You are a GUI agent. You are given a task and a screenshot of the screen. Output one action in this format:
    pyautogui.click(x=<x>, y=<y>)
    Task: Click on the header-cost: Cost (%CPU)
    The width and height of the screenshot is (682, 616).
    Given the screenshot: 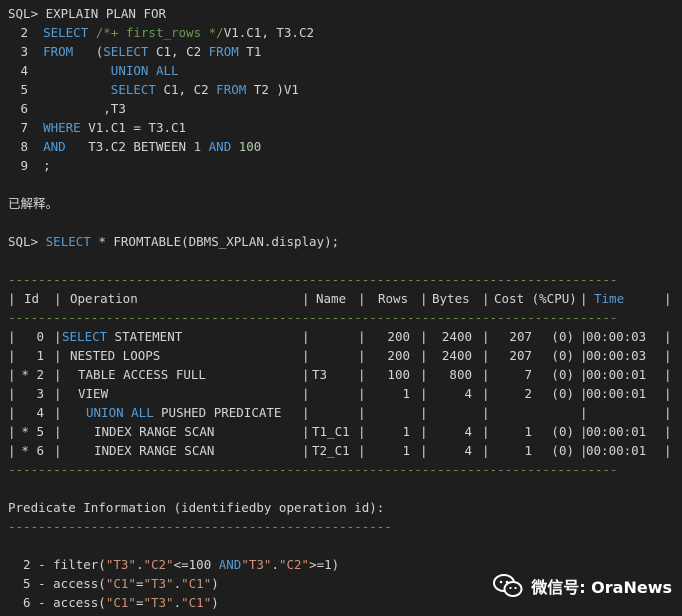 What is the action you would take?
    pyautogui.click(x=535, y=298)
    